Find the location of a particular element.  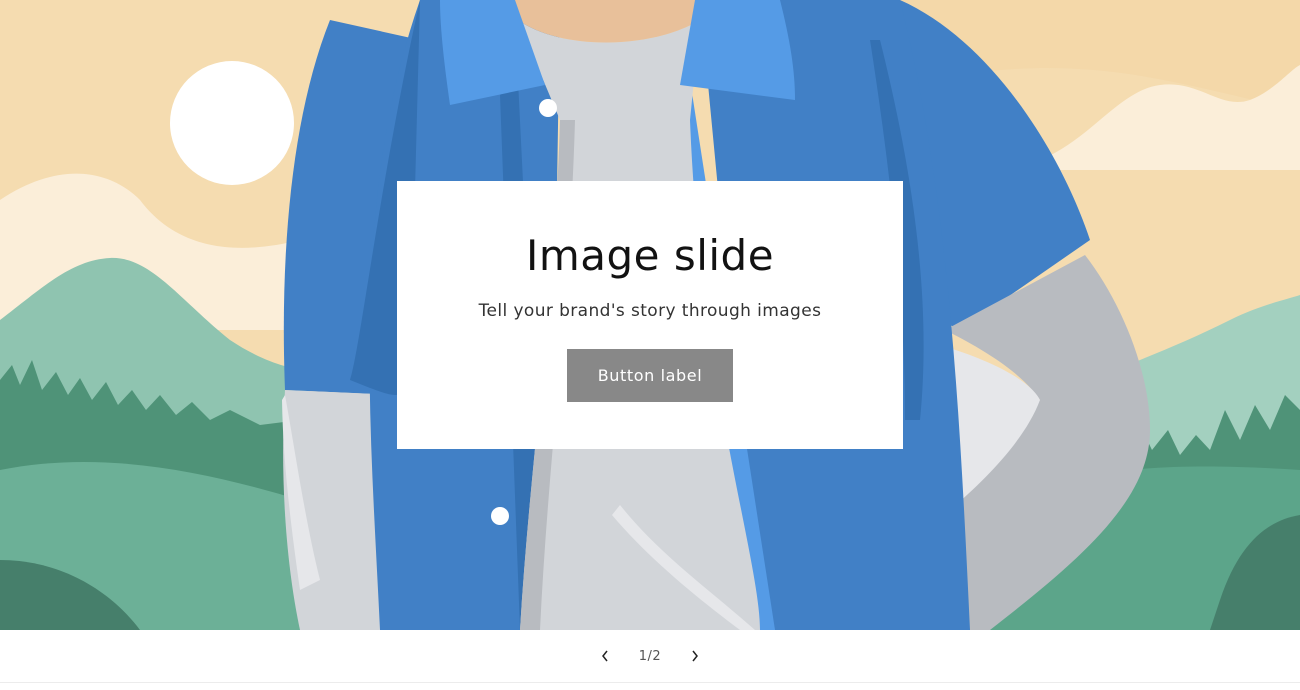

chevron-right-icon is located at coordinates (695, 656).